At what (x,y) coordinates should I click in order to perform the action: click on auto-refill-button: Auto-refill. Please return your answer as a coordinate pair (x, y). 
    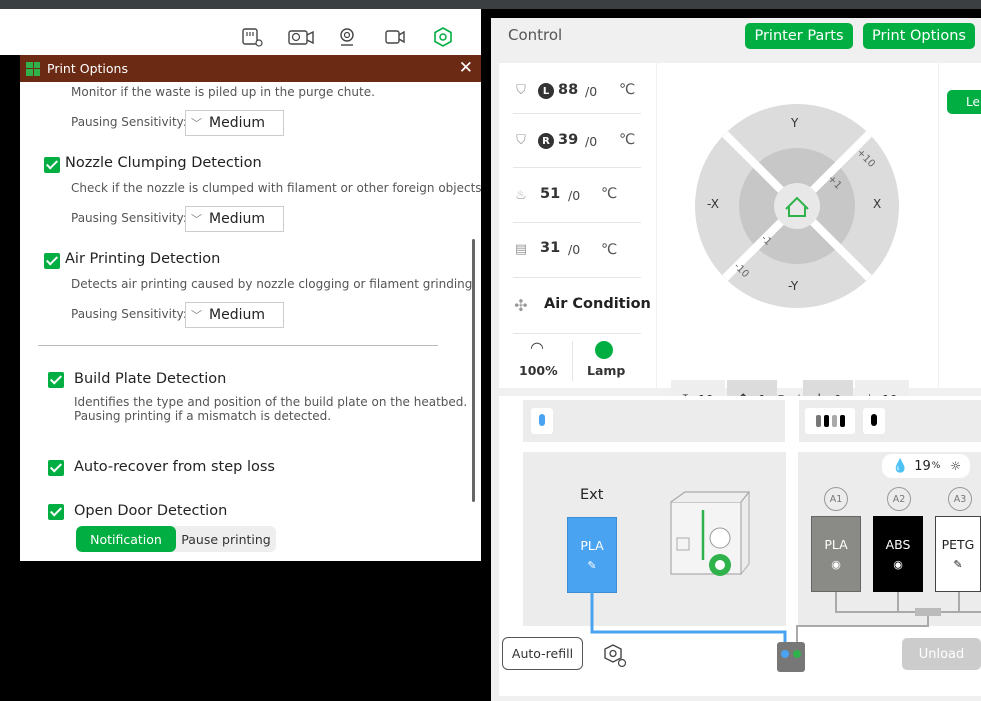
    Looking at the image, I should click on (542, 653).